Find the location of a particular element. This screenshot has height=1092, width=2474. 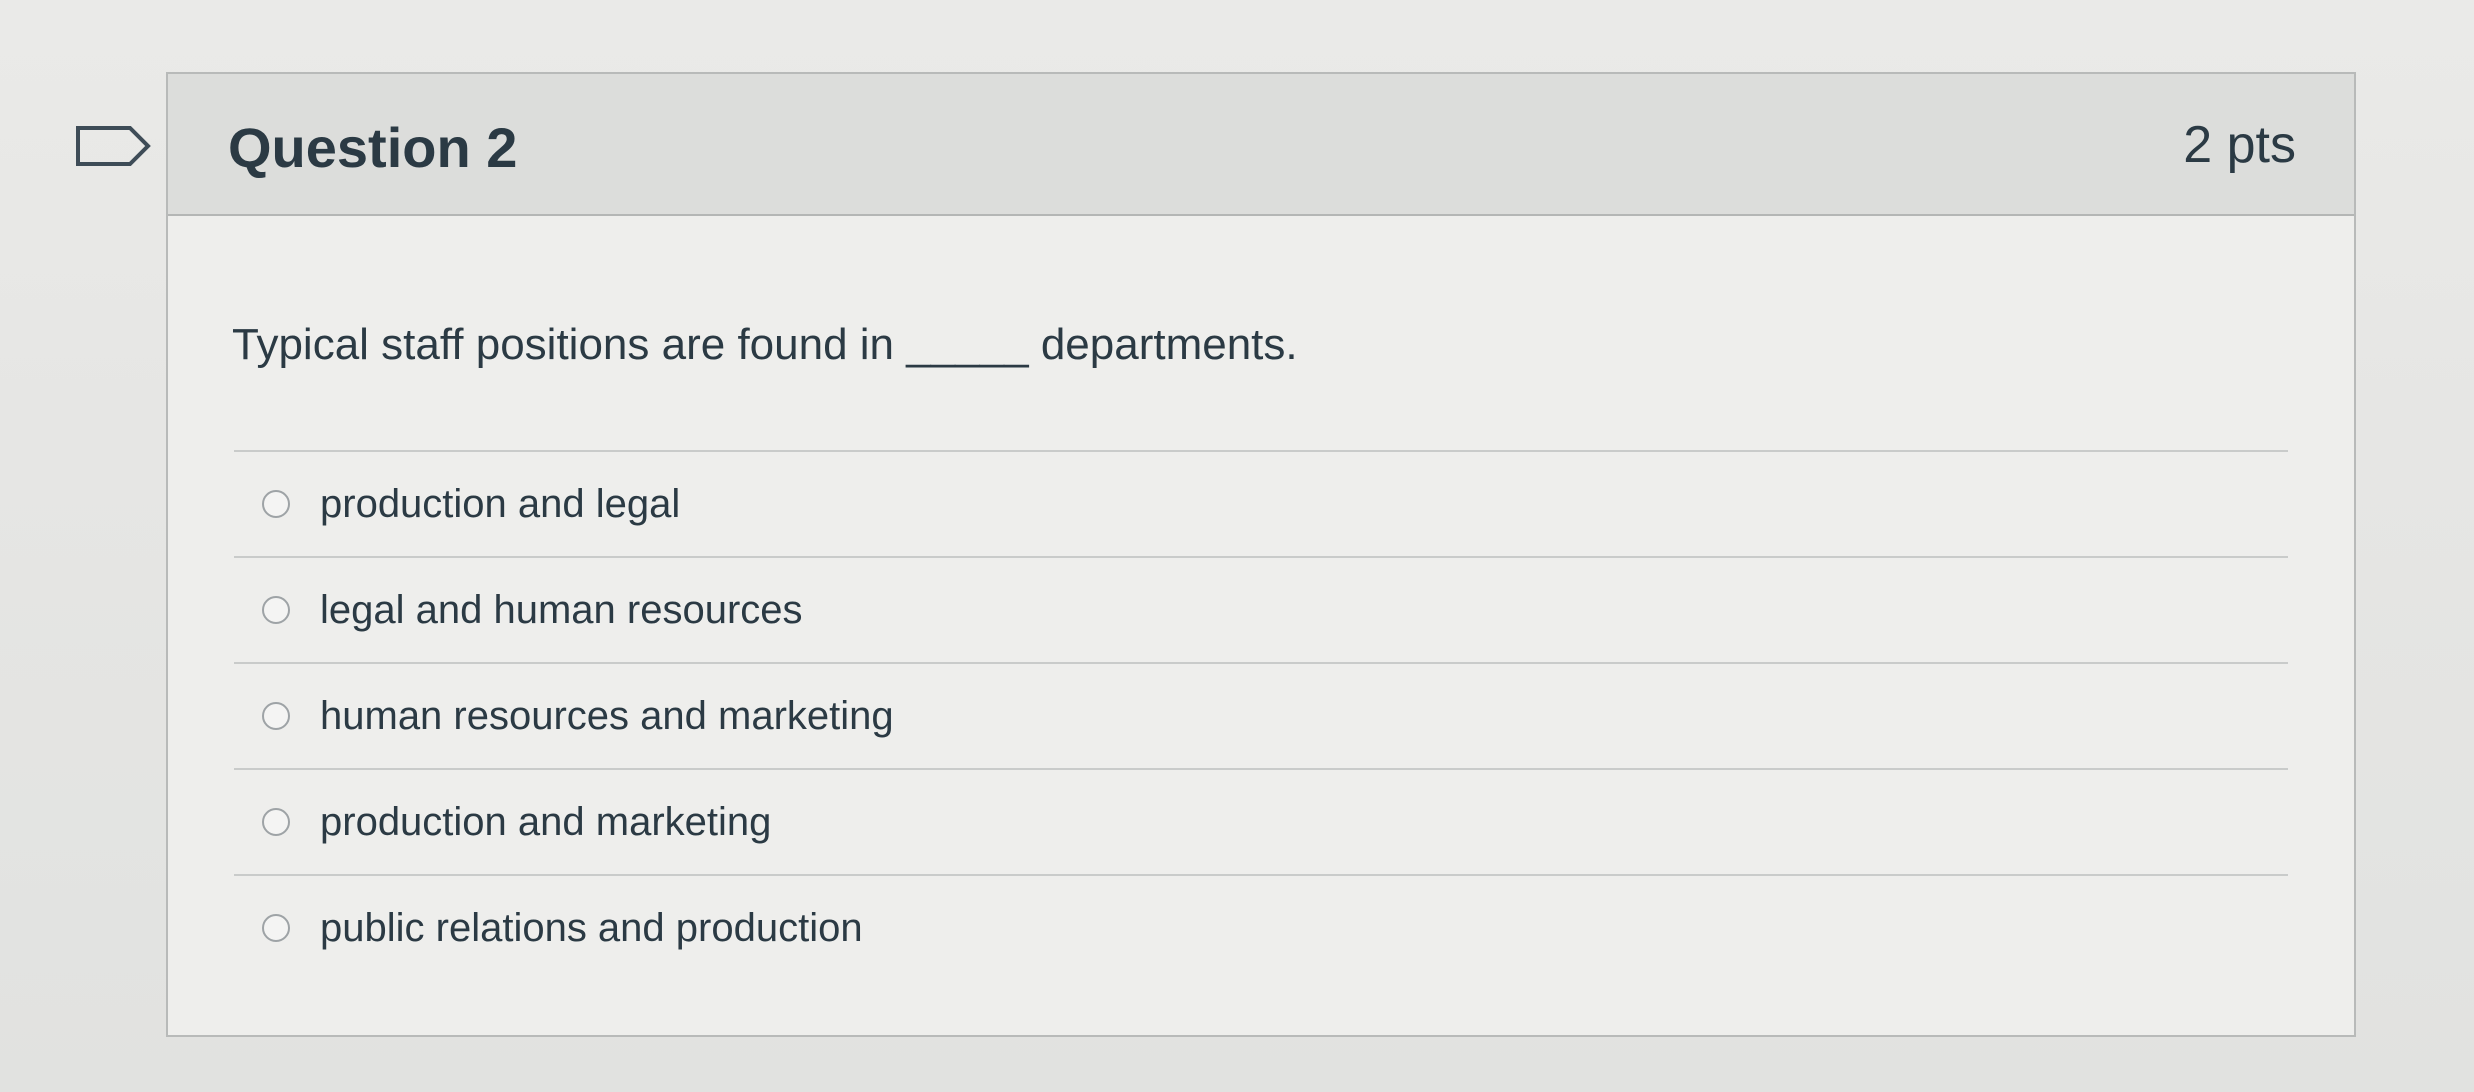

question-header: Question 2 2 pts is located at coordinates (1261, 145).